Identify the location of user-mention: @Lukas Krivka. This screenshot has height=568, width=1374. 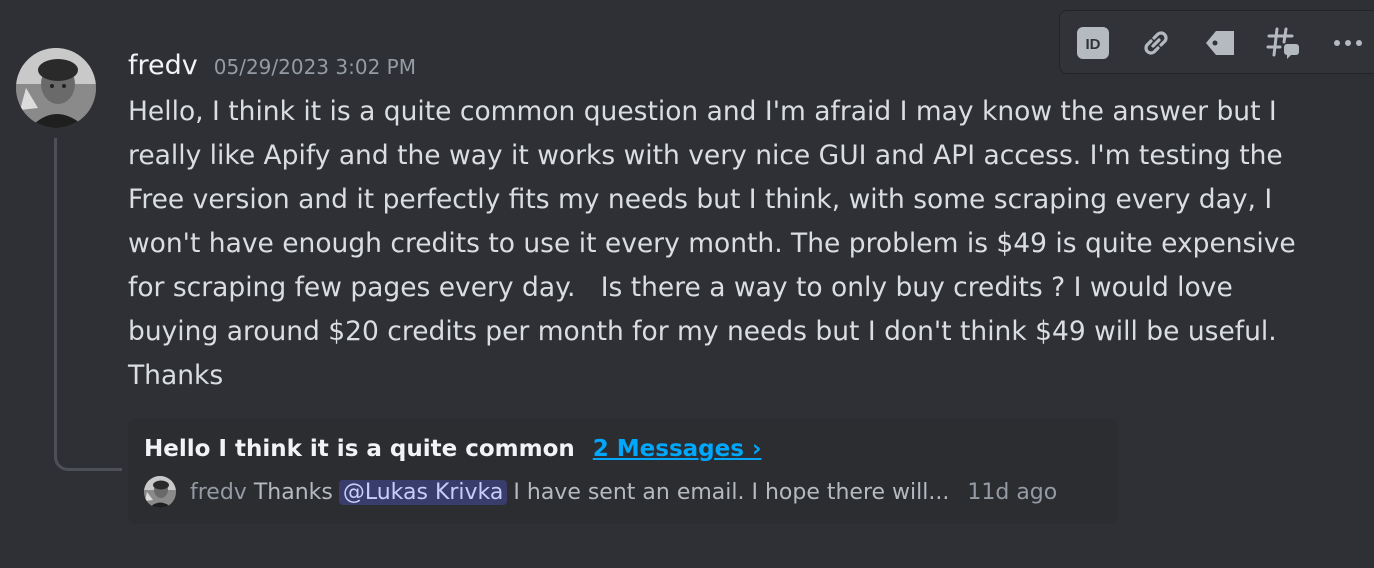
(423, 492).